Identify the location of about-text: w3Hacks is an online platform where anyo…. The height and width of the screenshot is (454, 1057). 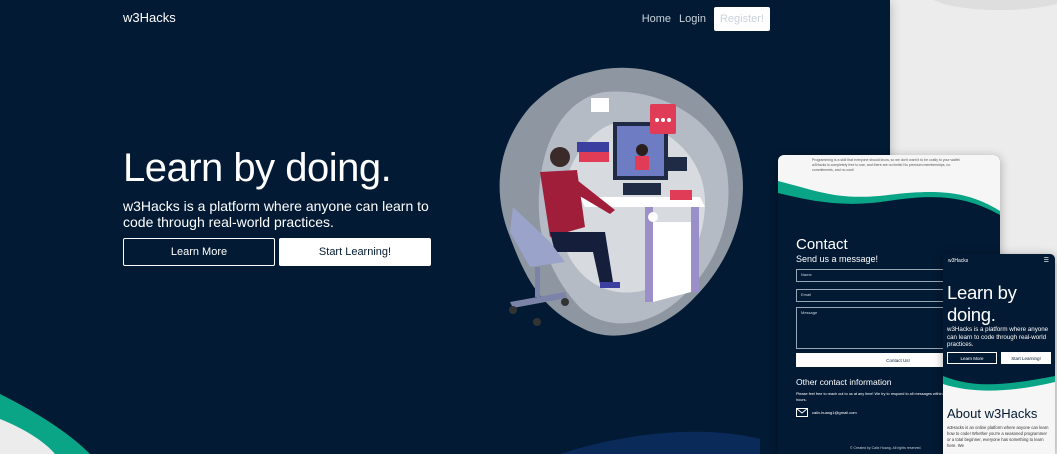
(998, 436).